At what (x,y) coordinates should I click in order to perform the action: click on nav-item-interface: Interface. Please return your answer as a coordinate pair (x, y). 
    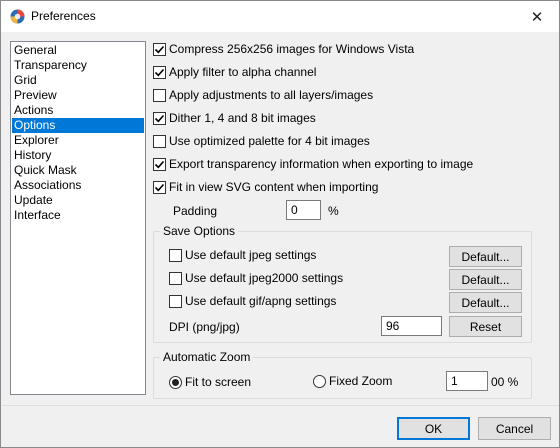
    Looking at the image, I should click on (78, 215).